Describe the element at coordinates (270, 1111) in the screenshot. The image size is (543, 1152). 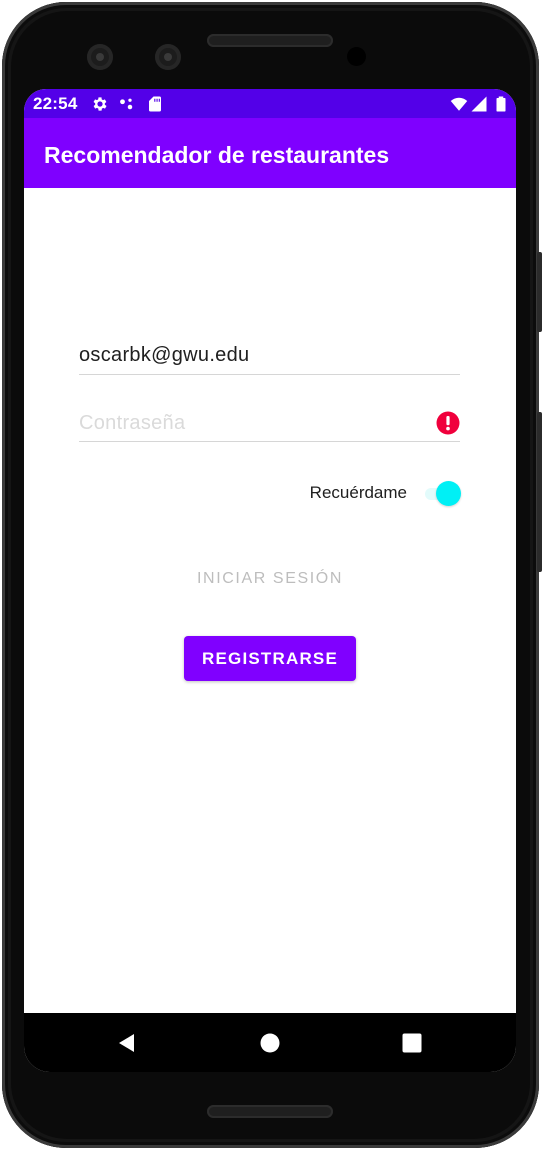
I see `bottom-speaker` at that location.